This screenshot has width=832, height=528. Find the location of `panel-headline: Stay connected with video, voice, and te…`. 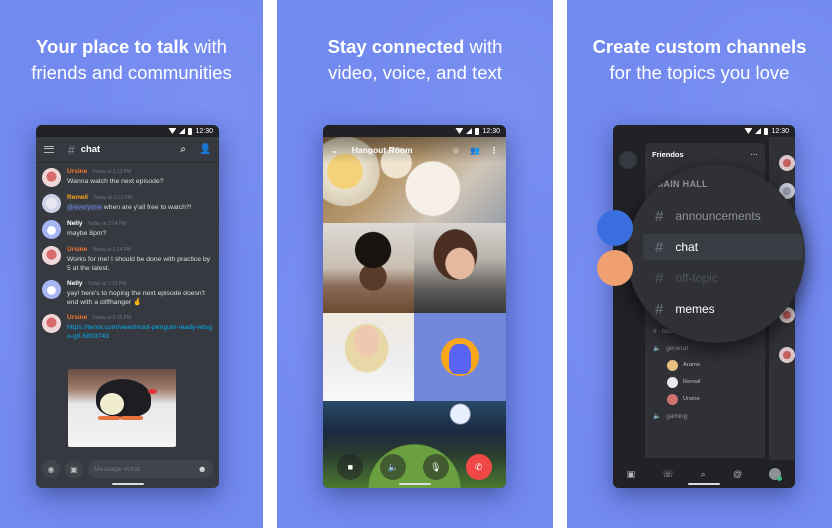

panel-headline: Stay connected with video, voice, and te… is located at coordinates (415, 60).